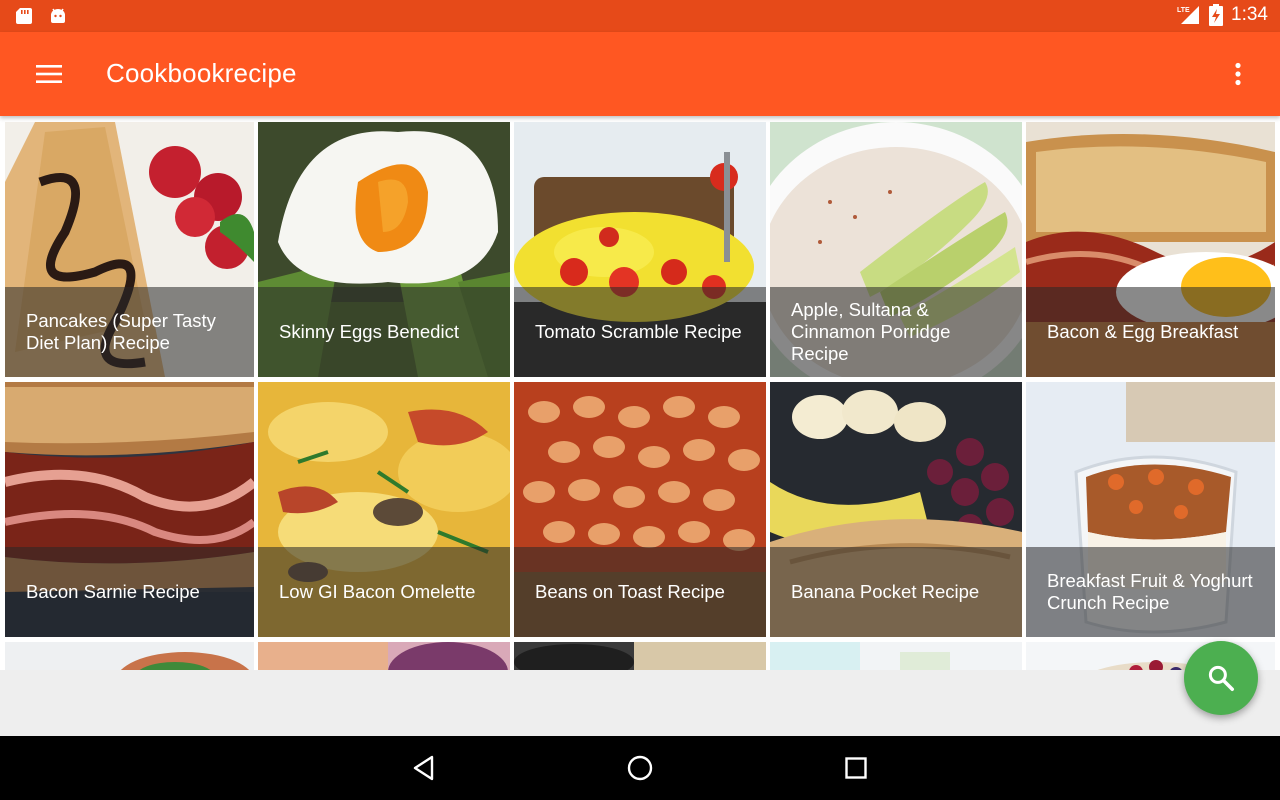 This screenshot has height=800, width=1280. I want to click on overflow-menu-button, so click(1238, 74).